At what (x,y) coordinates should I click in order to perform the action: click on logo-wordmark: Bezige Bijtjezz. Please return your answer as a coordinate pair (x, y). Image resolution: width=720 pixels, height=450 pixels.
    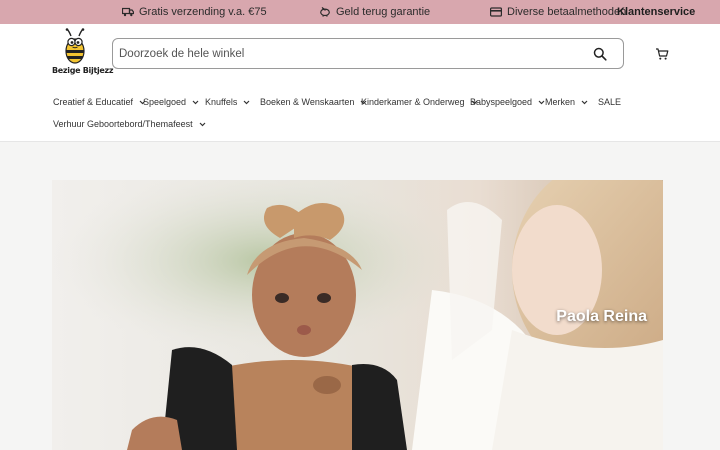
    Looking at the image, I should click on (83, 70).